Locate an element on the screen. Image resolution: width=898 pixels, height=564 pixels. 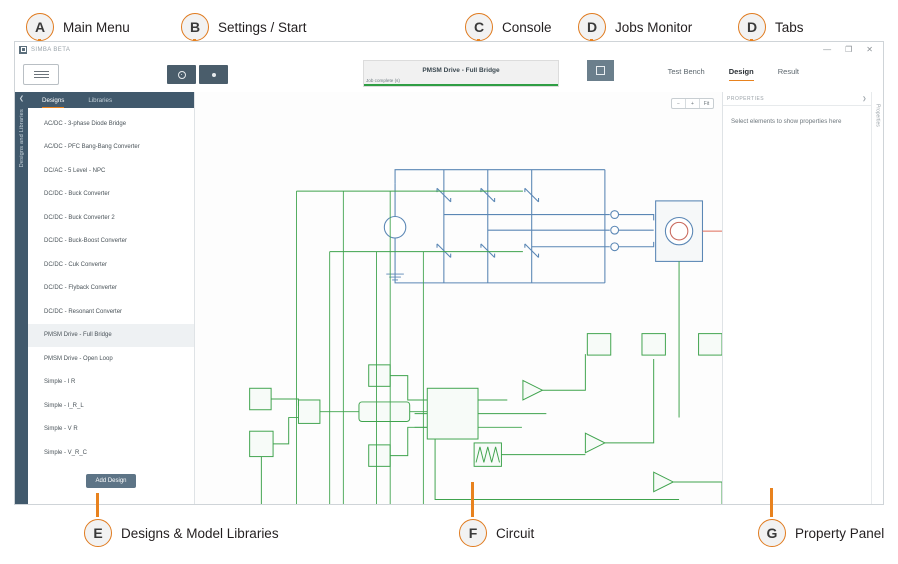
callout-b: B Settings / Start is located at coordinates (244, 27).